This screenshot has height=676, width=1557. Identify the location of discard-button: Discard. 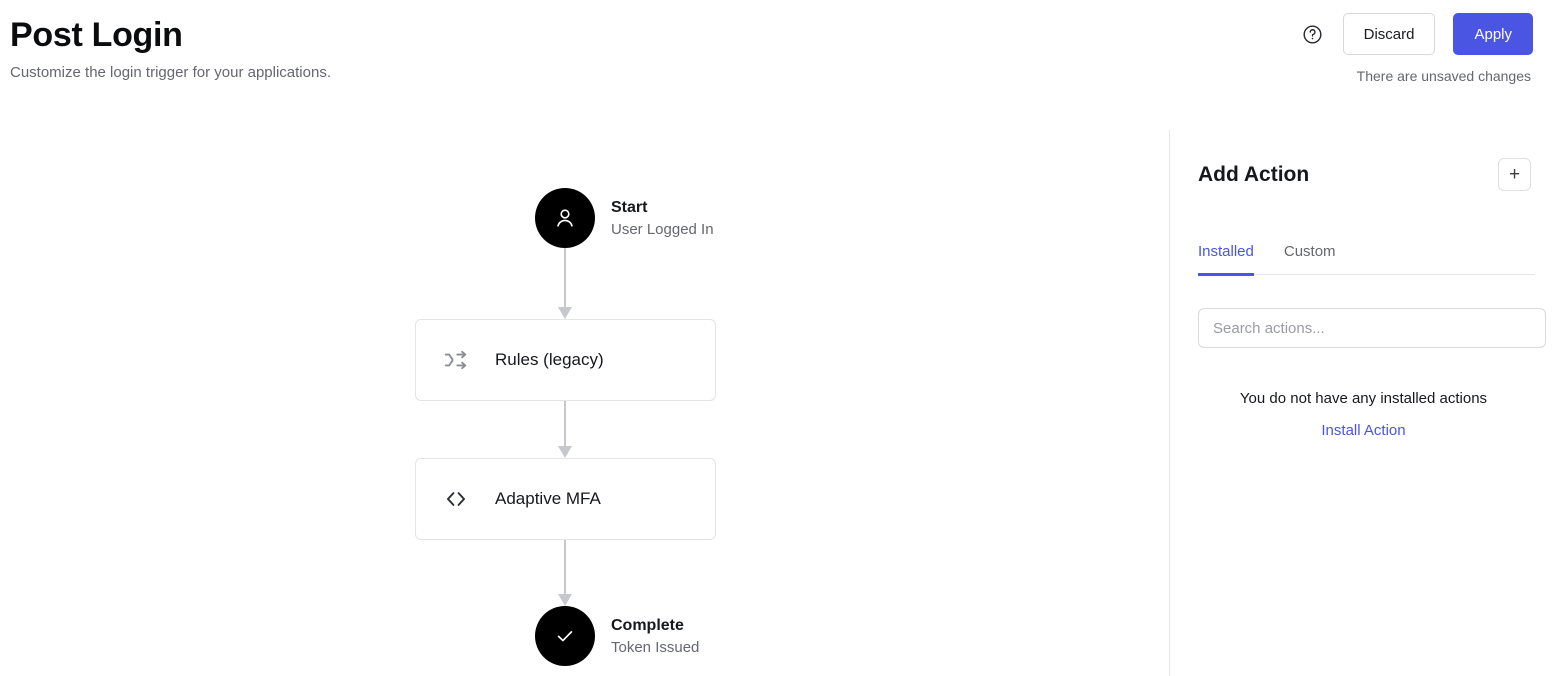
(1389, 34).